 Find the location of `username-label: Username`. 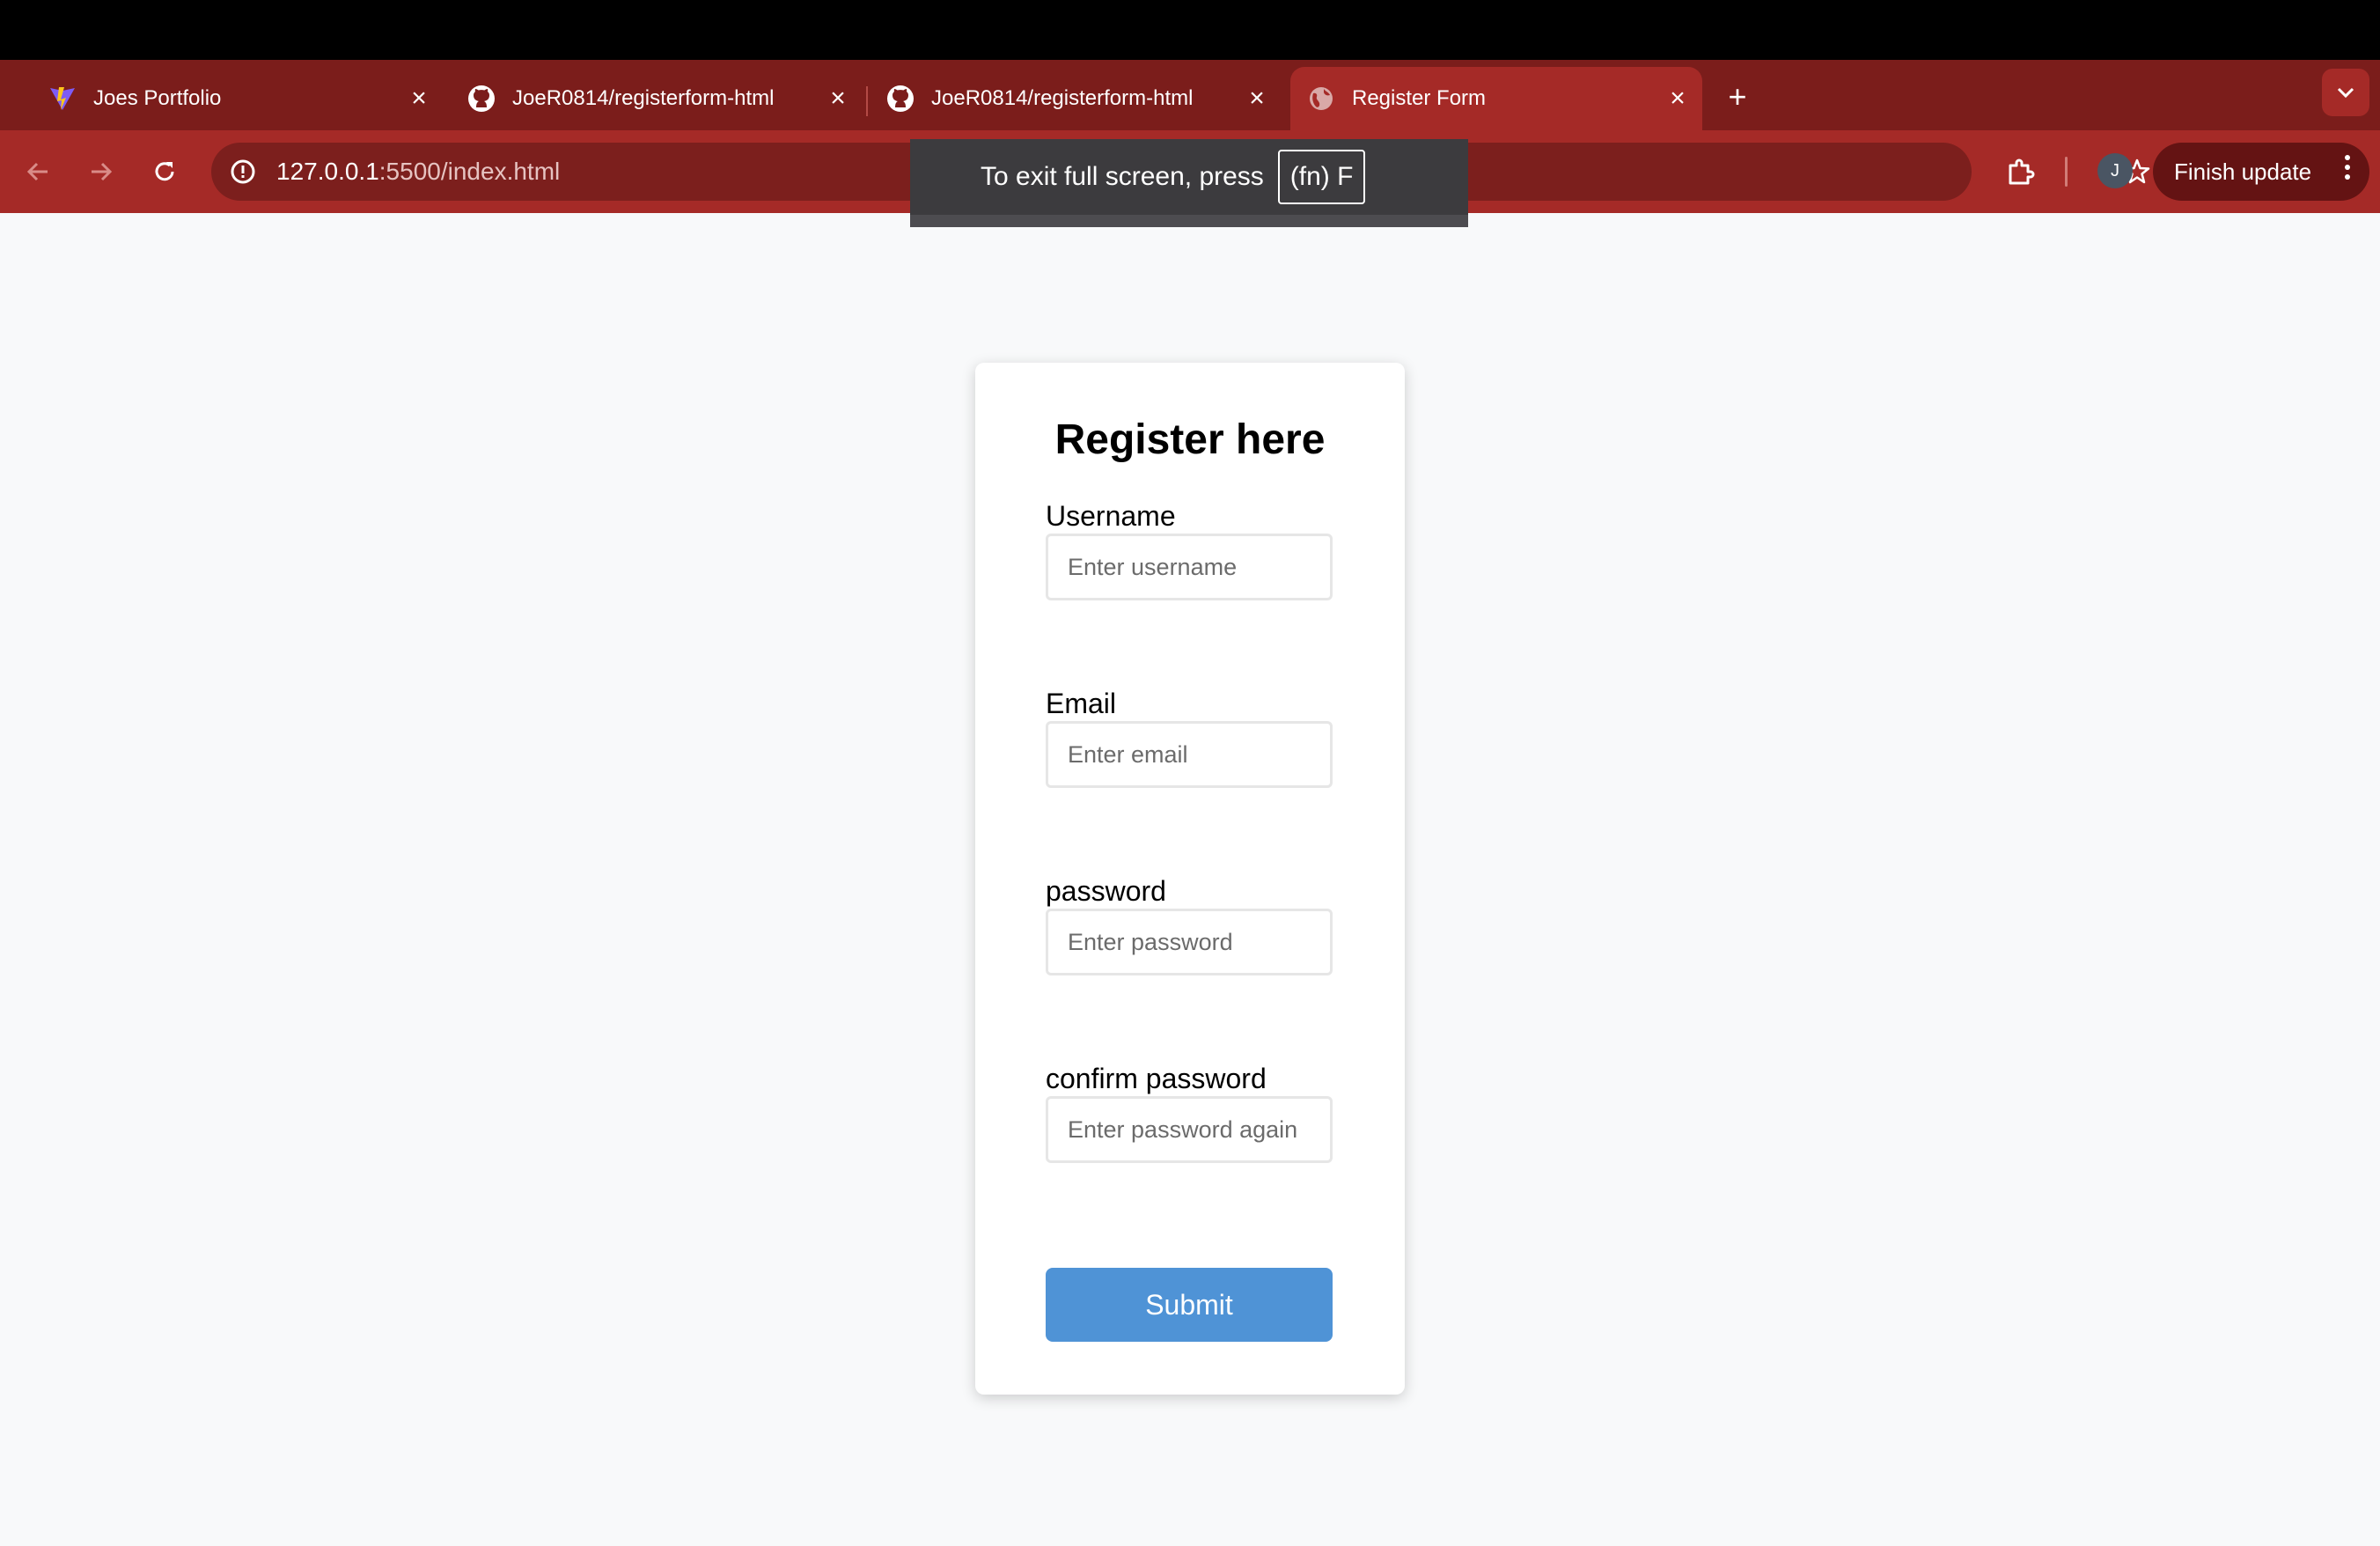

username-label: Username is located at coordinates (1111, 516).